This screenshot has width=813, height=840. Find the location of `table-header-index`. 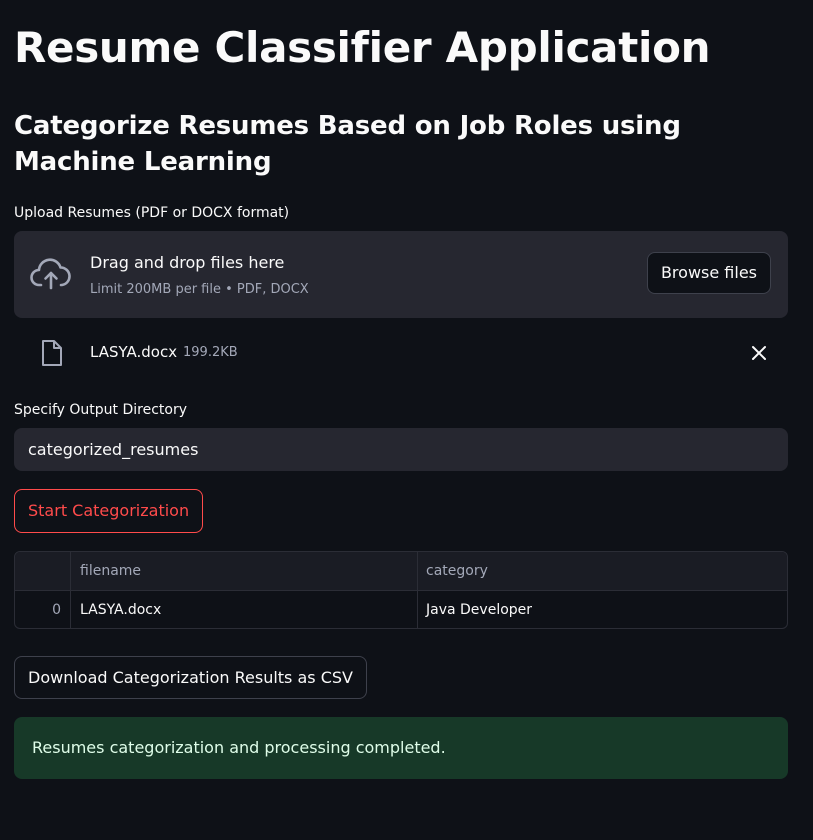

table-header-index is located at coordinates (42, 571).